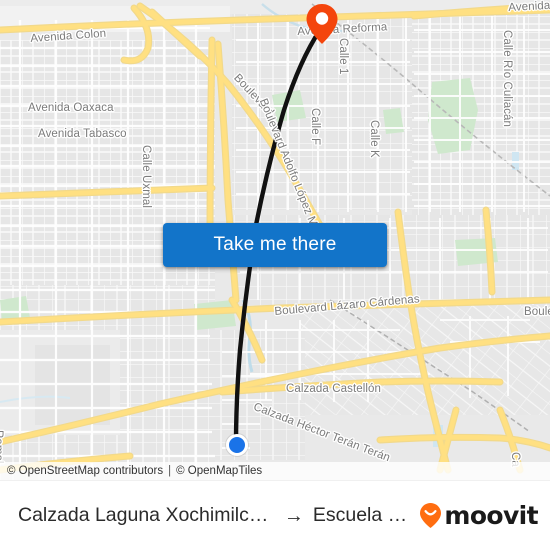  Describe the element at coordinates (491, 515) in the screenshot. I see `moovit-wordmark: moovit` at that location.